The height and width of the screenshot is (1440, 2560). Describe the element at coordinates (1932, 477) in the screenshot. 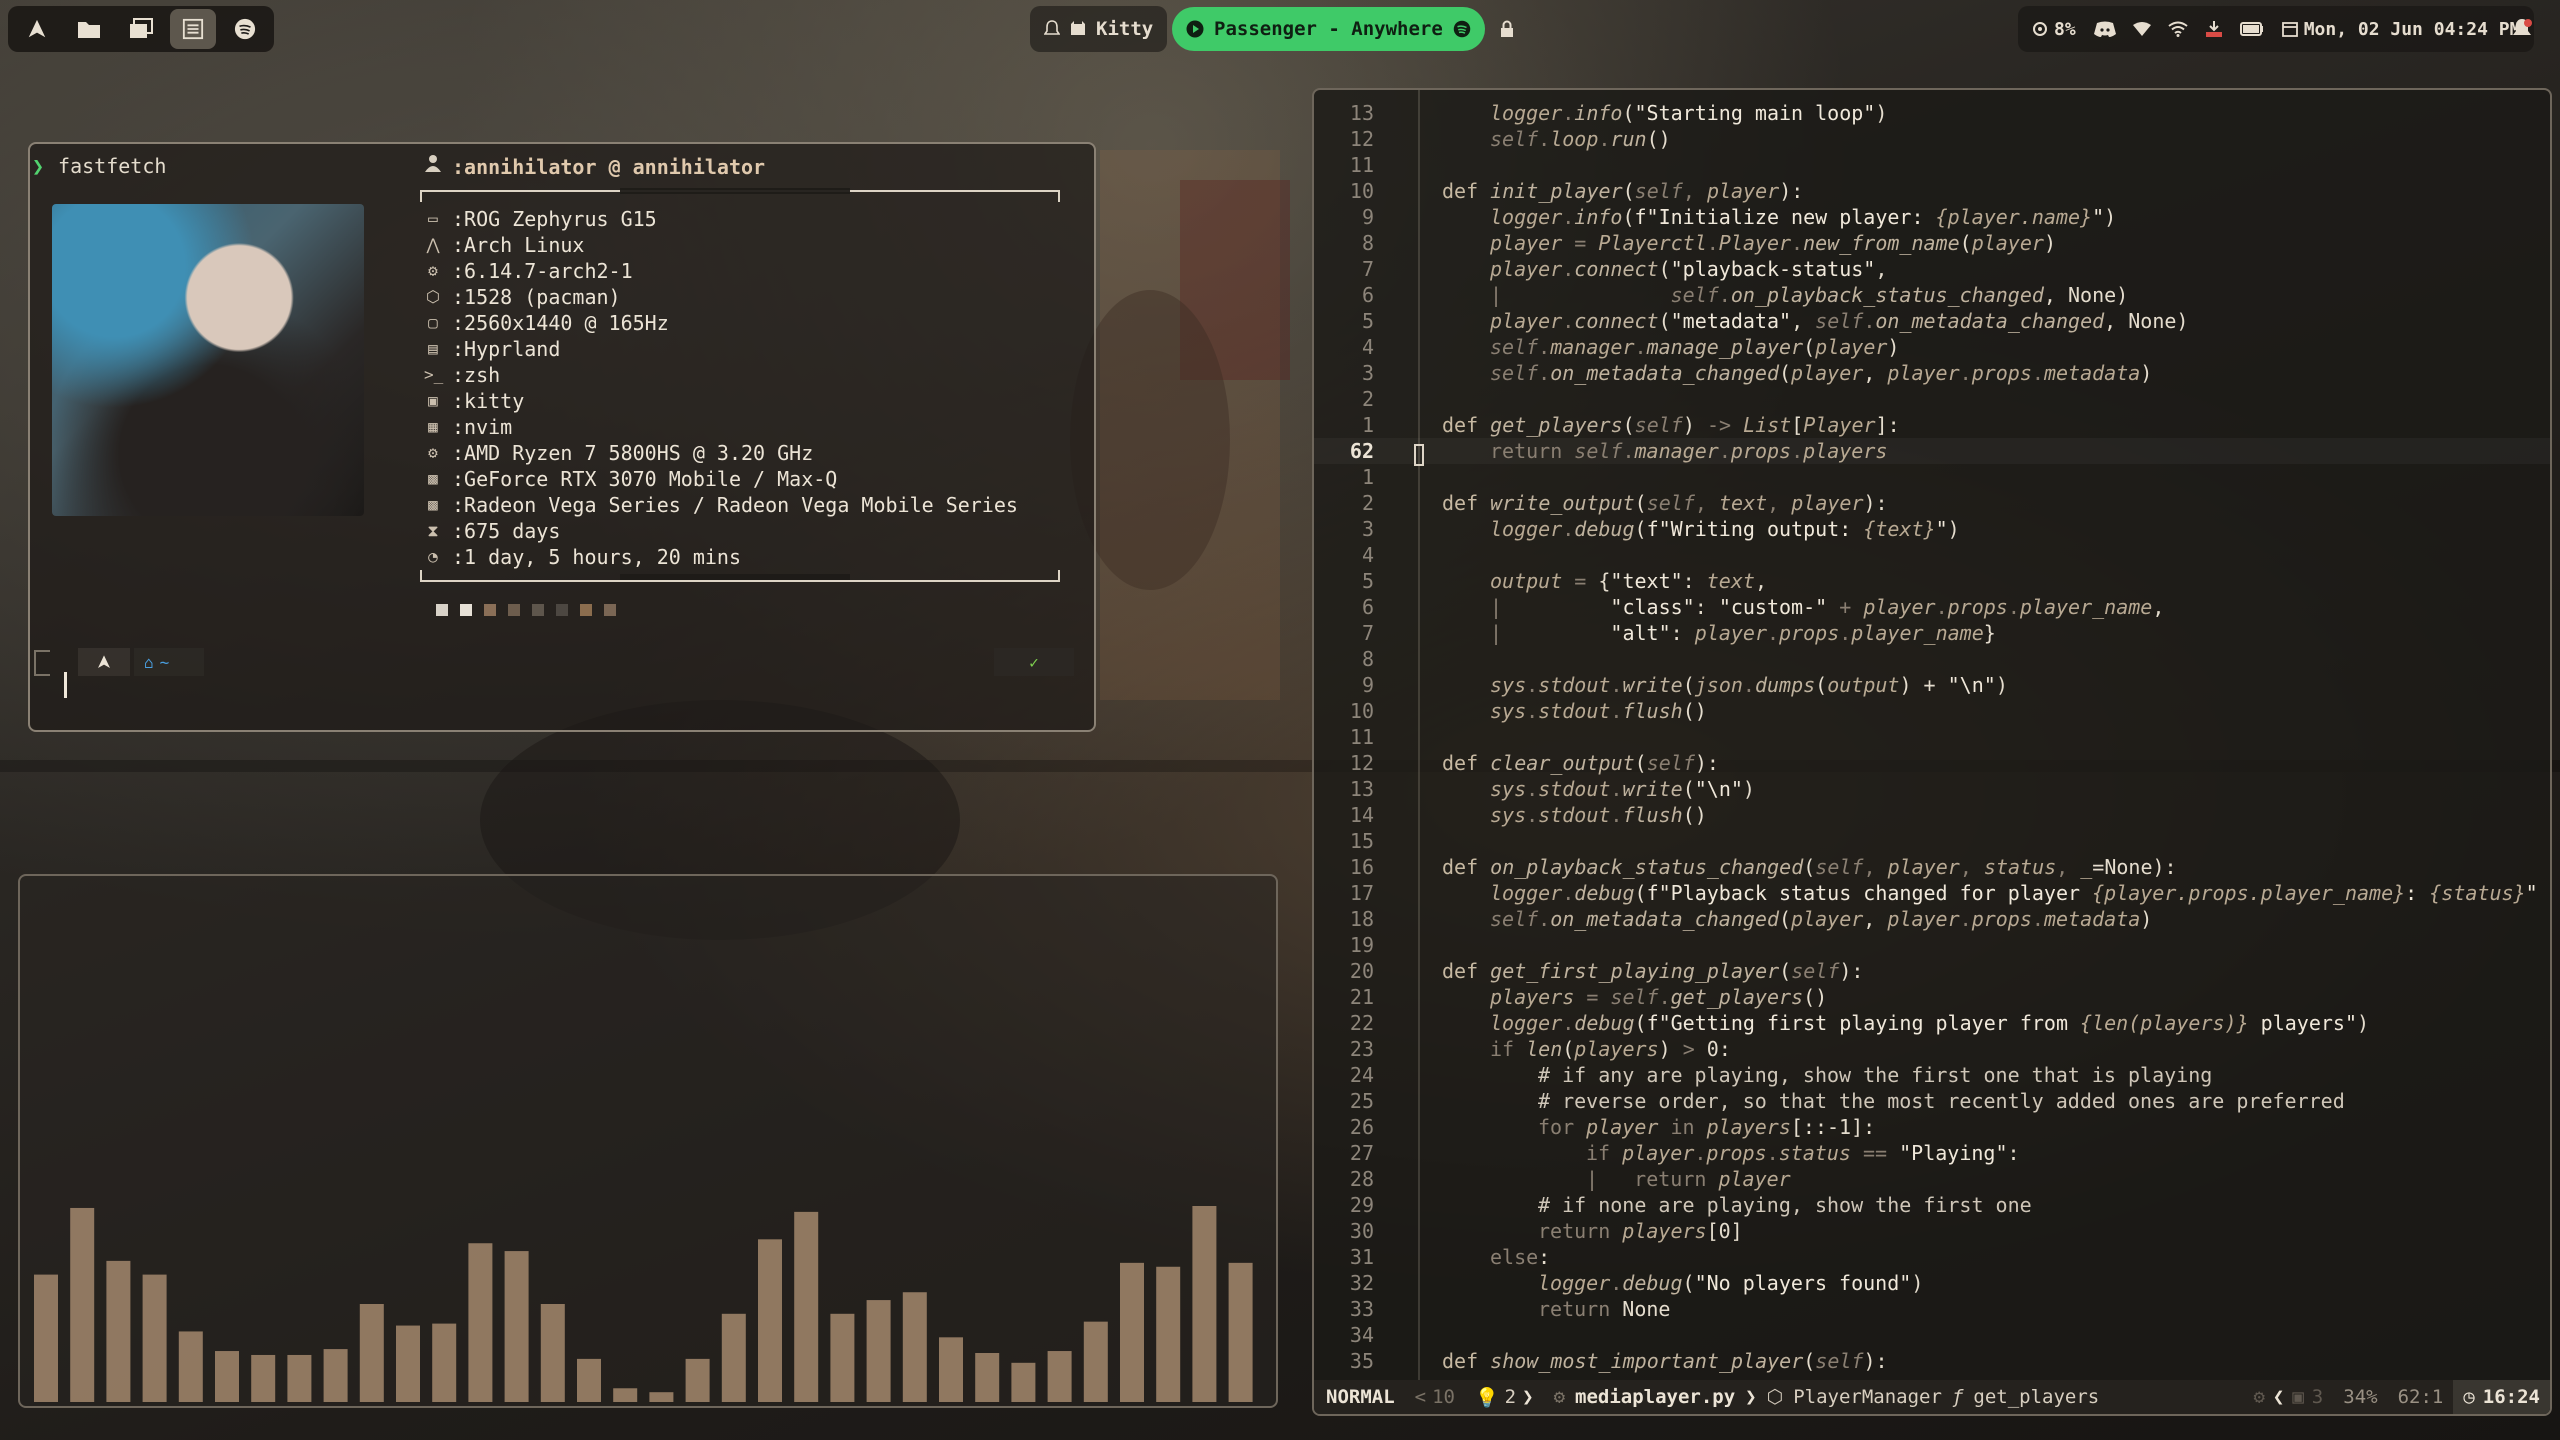

I see `code-line: 1` at that location.